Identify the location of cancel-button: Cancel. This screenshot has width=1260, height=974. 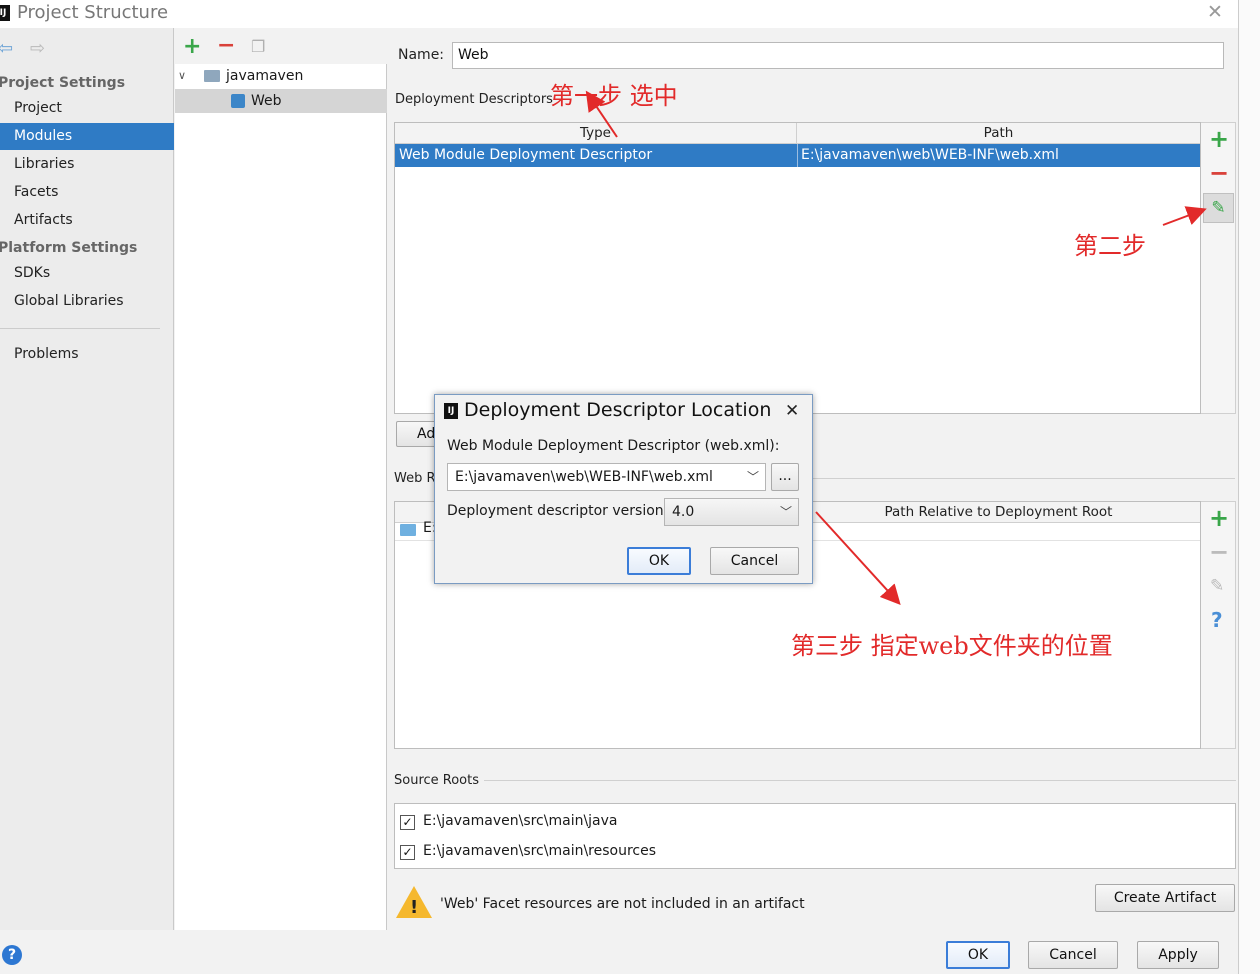
(1073, 955).